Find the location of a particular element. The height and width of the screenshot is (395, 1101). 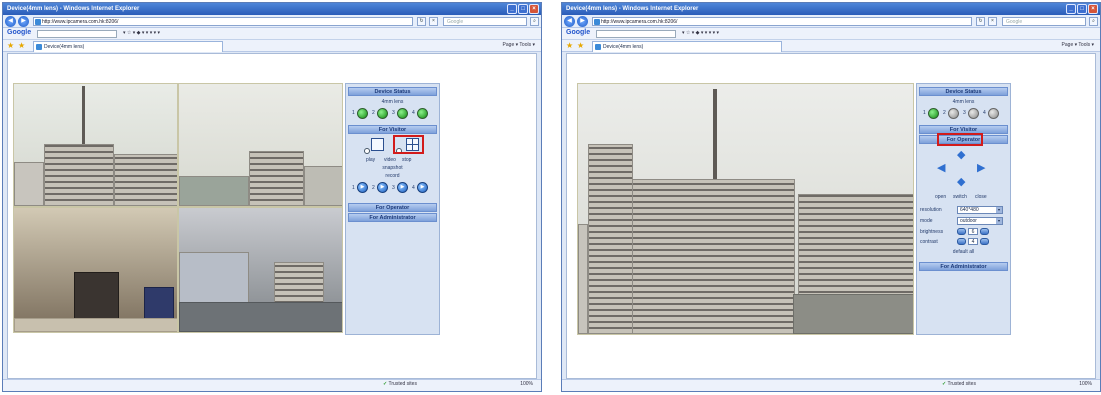

play-channel-2-icon: ▶ is located at coordinates (382, 187).